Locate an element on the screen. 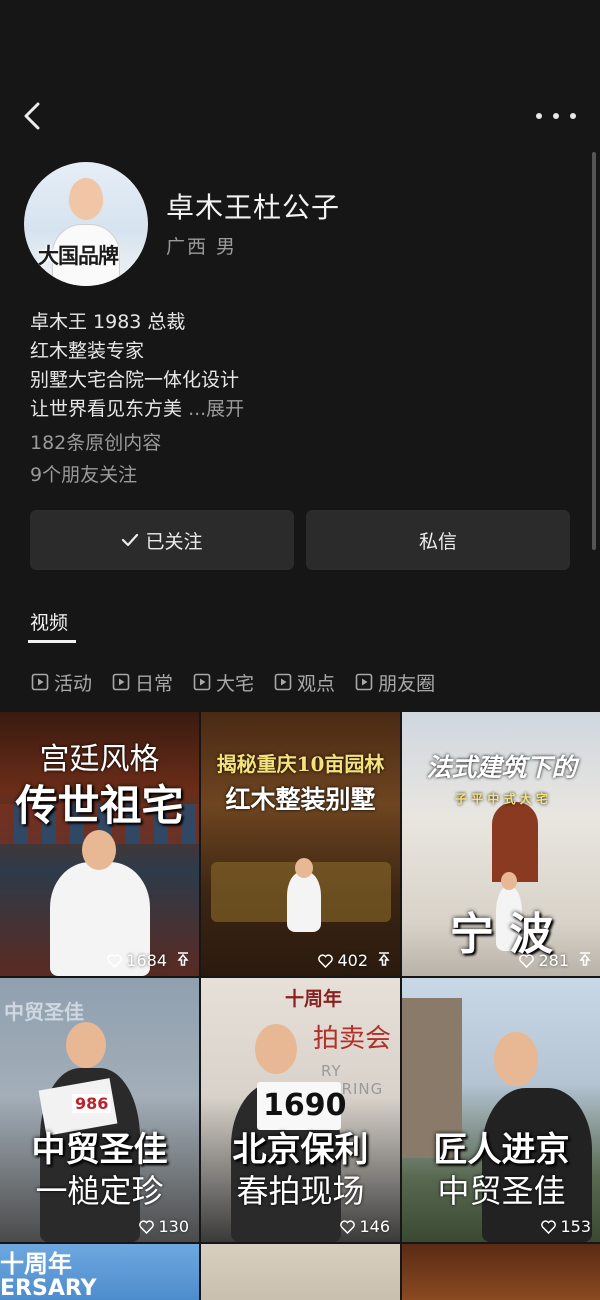 This screenshot has width=600, height=1300. message-button: 私信 is located at coordinates (438, 540).